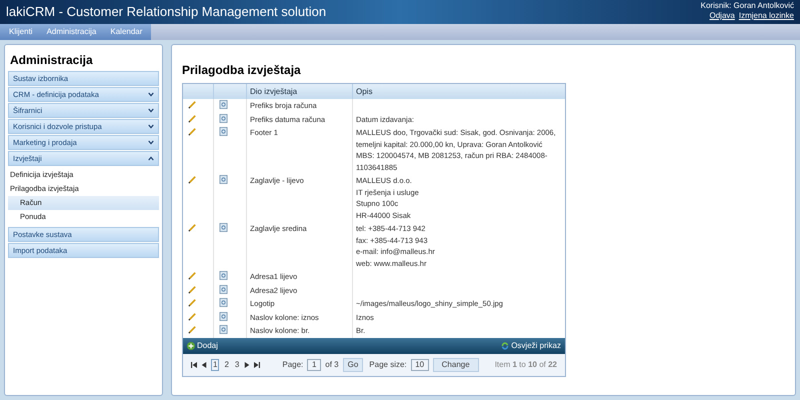  I want to click on page-number: 1, so click(215, 364).